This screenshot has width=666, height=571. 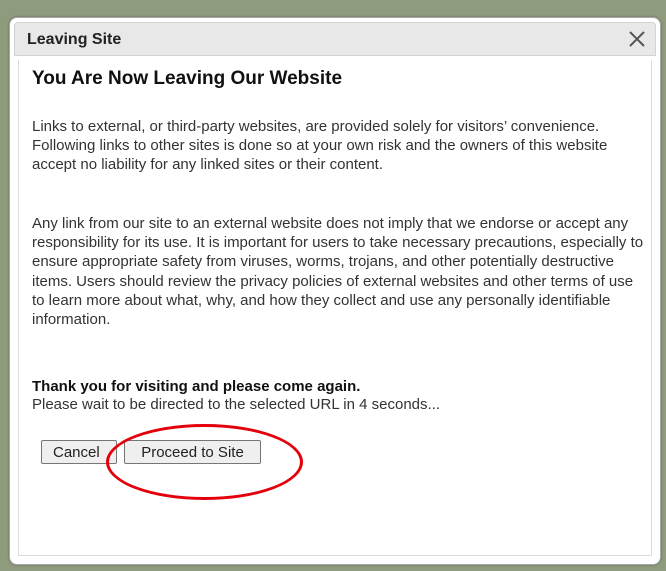 What do you see at coordinates (74, 39) in the screenshot?
I see `dialog-title: Leaving Site` at bounding box center [74, 39].